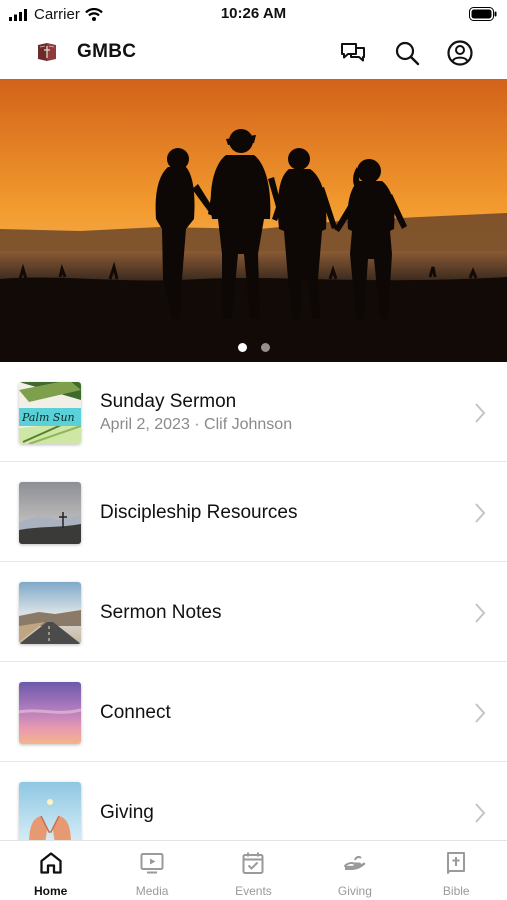 This screenshot has height=900, width=507. I want to click on tab-events-label: Events, so click(253, 891).